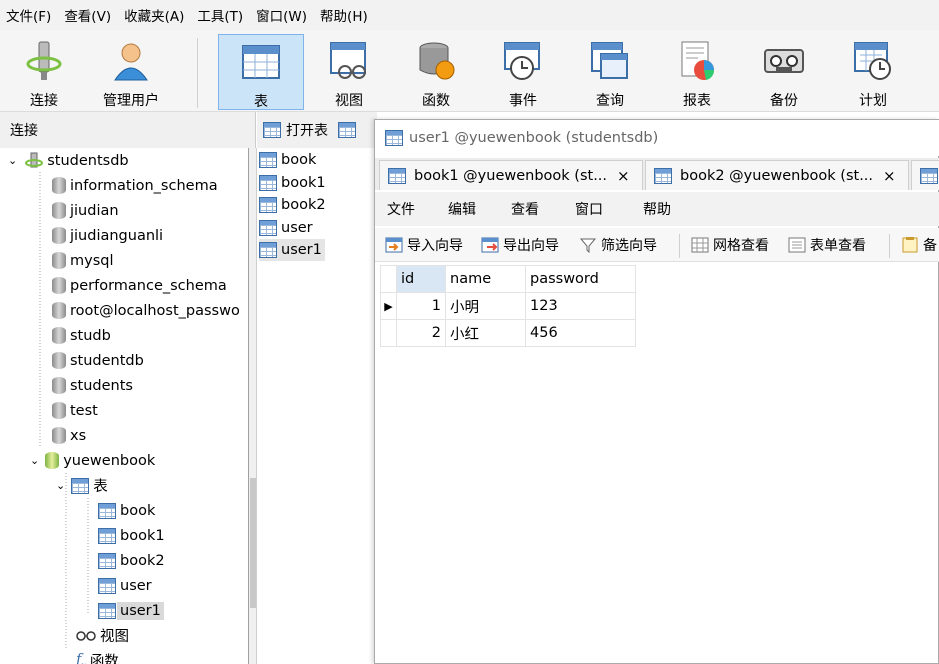 The height and width of the screenshot is (664, 939). I want to click on table-label: 表, so click(261, 102).